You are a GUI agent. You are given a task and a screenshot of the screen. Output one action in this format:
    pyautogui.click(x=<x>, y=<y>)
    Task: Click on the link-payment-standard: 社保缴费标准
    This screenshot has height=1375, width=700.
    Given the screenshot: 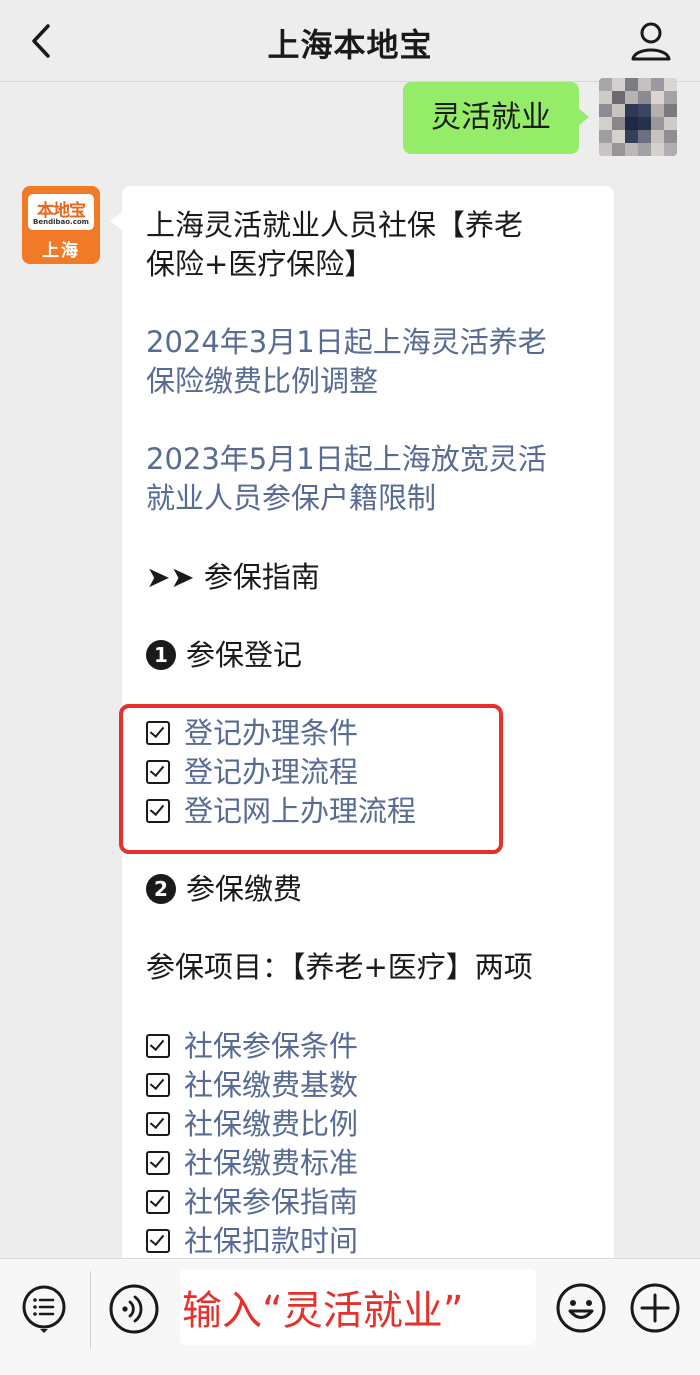 What is the action you would take?
    pyautogui.click(x=252, y=1163)
    